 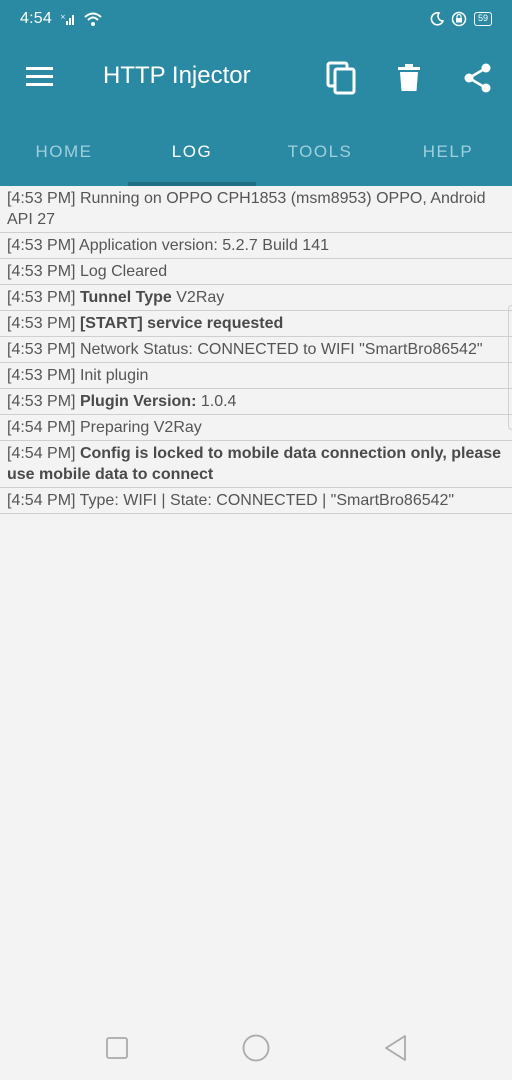 I want to click on log-row: [4:53 PM] Tunnel Type V2Ray, so click(x=256, y=298).